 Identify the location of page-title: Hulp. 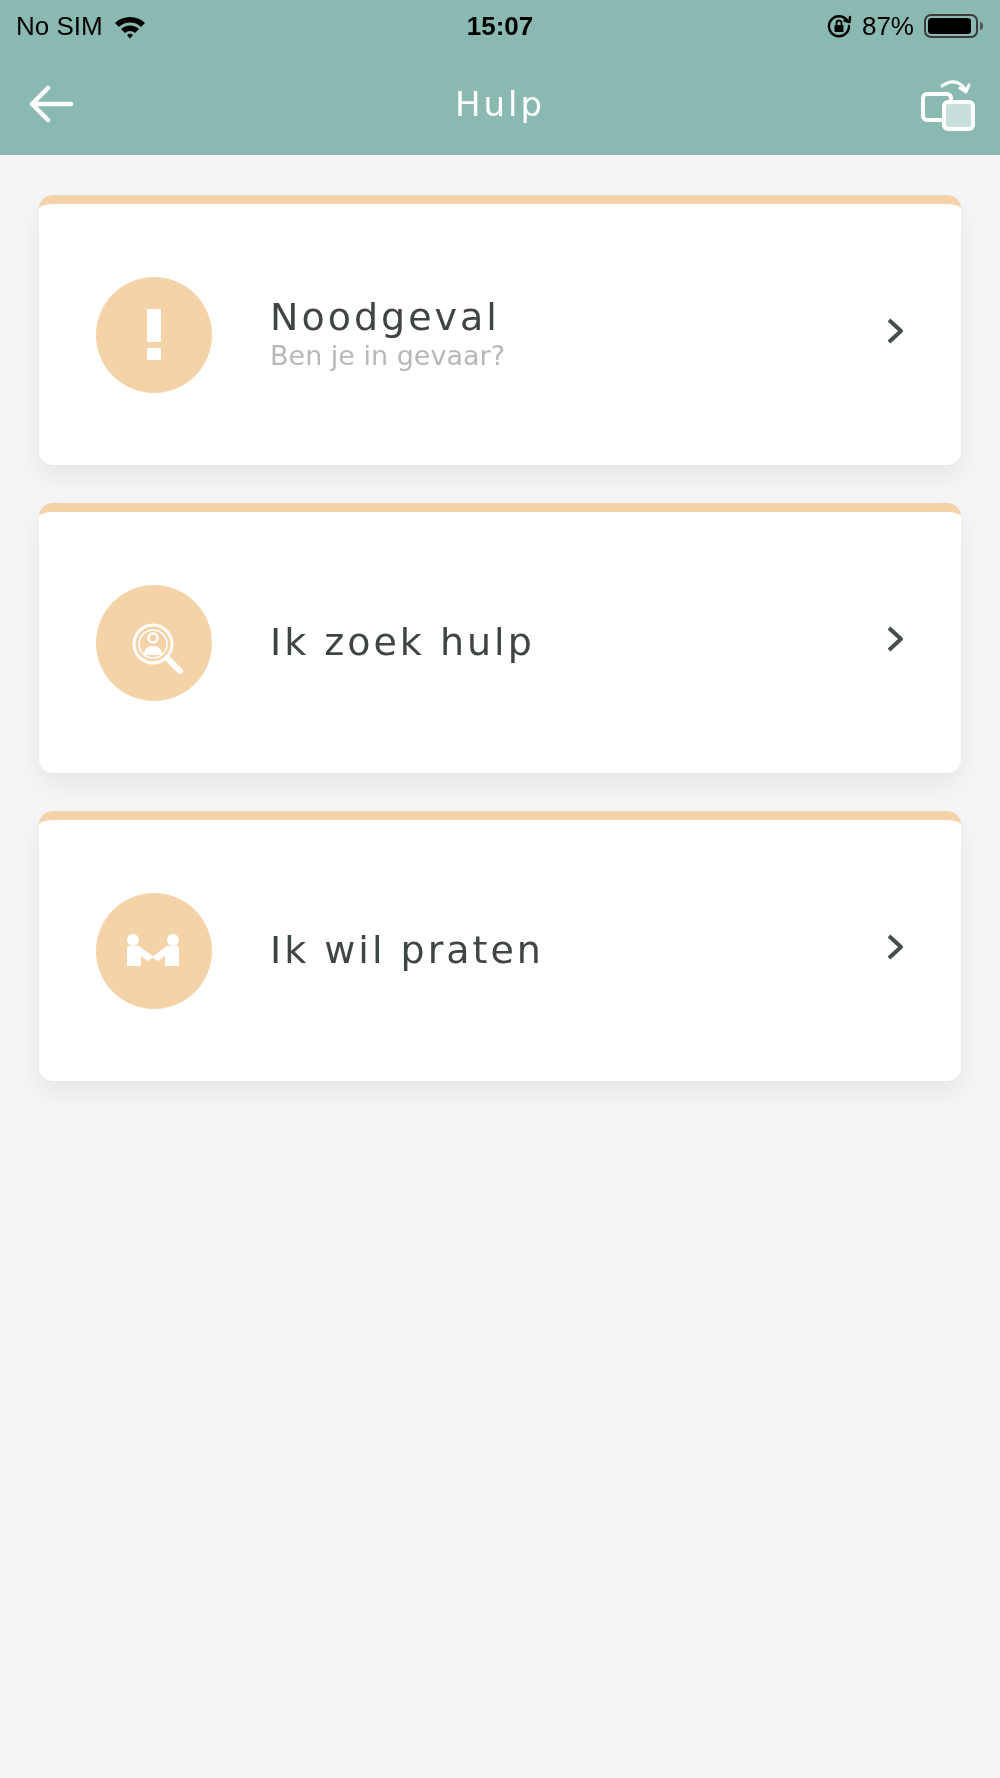
(500, 103).